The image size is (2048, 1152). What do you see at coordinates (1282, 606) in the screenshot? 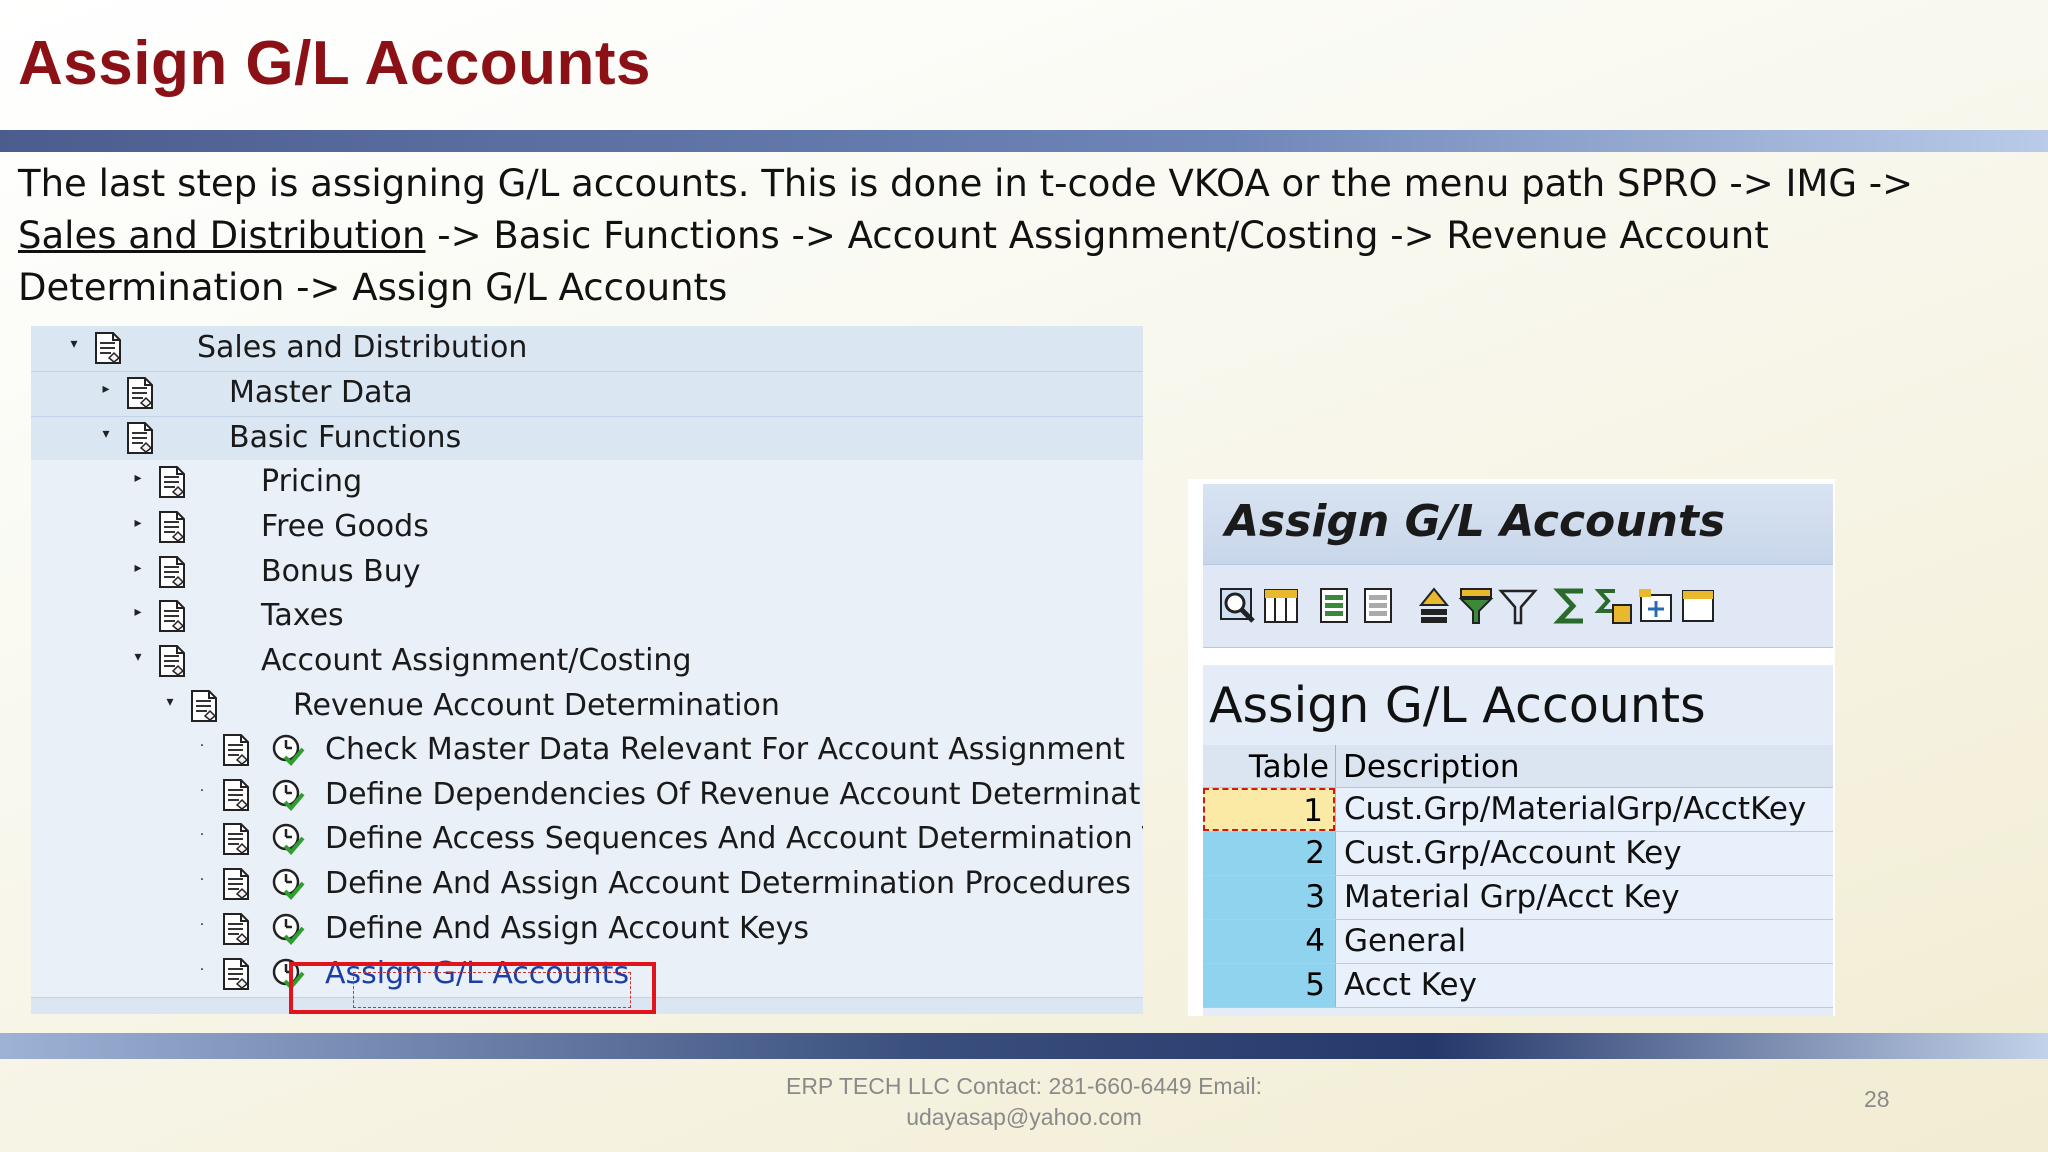
I see `columns-icon` at bounding box center [1282, 606].